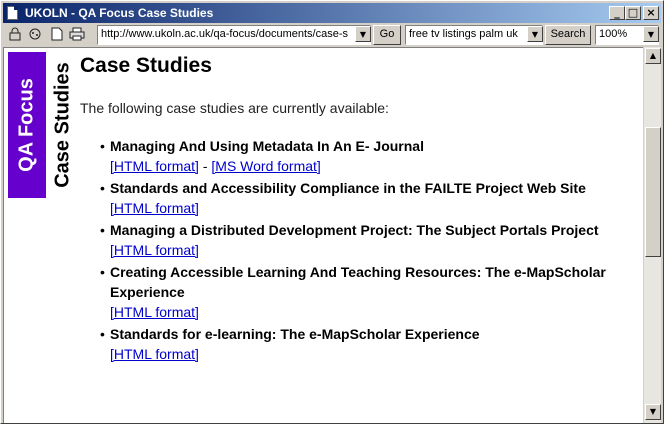  Describe the element at coordinates (119, 13) in the screenshot. I see `window-title: UKOLN - QA Focus Case Studies` at that location.